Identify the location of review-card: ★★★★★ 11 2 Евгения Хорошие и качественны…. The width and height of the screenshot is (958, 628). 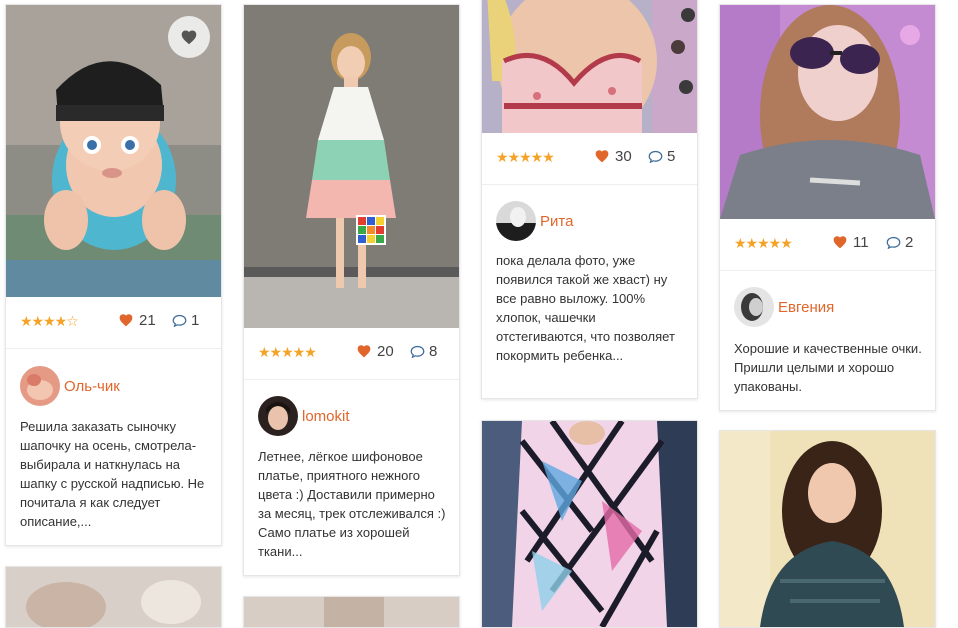
(827, 207).